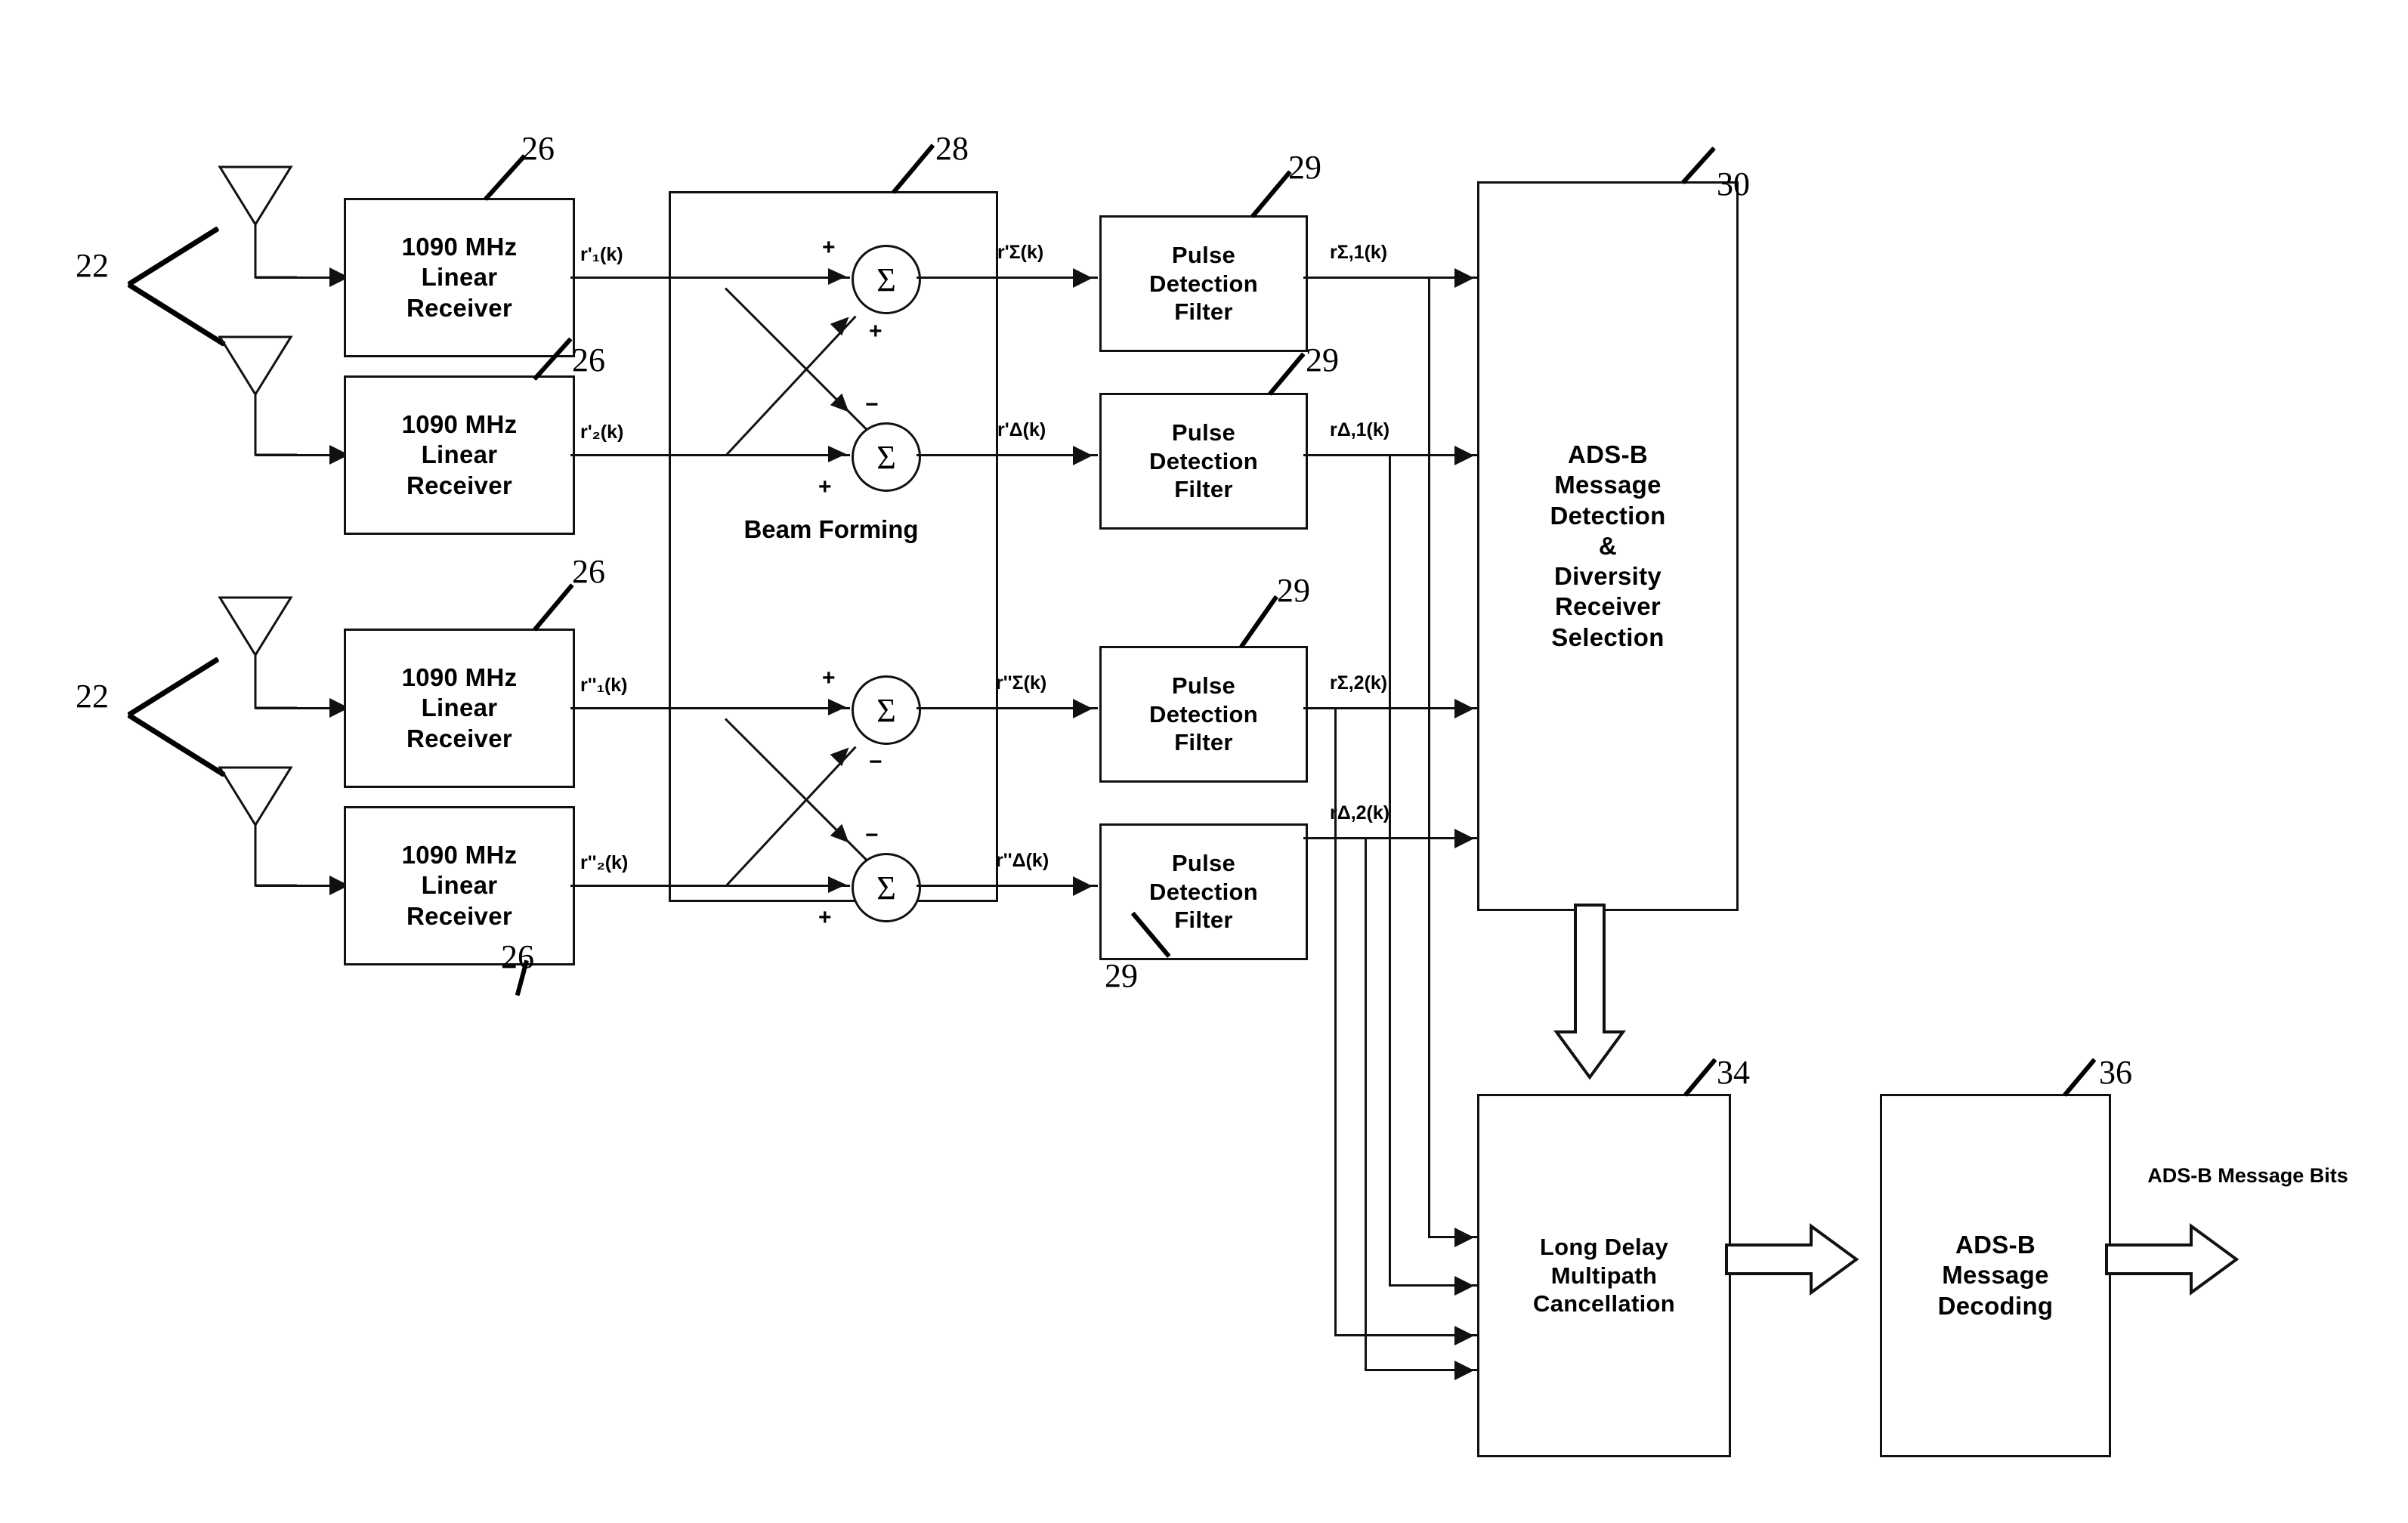  I want to click on feed-line-rx3, so click(296, 708).